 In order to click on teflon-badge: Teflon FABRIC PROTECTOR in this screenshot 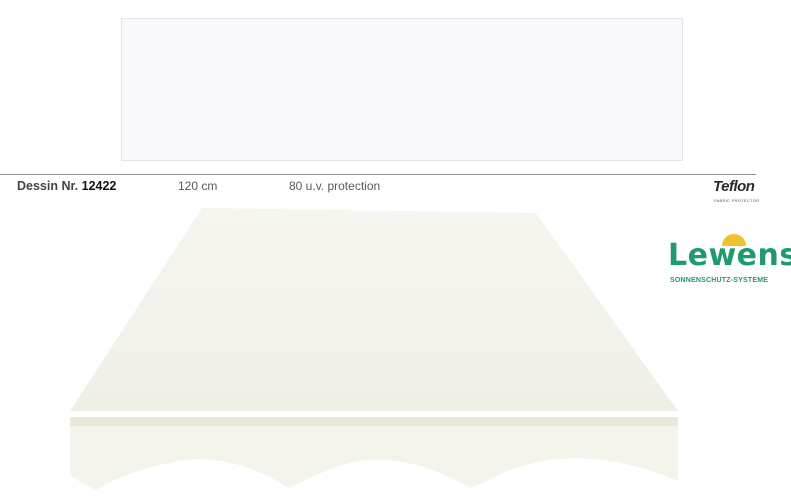, I will do `click(736, 192)`.